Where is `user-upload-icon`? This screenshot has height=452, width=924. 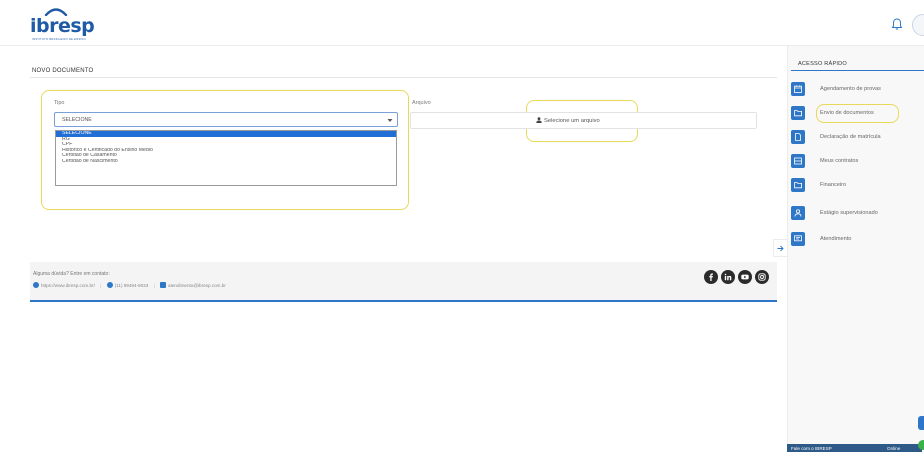 user-upload-icon is located at coordinates (539, 120).